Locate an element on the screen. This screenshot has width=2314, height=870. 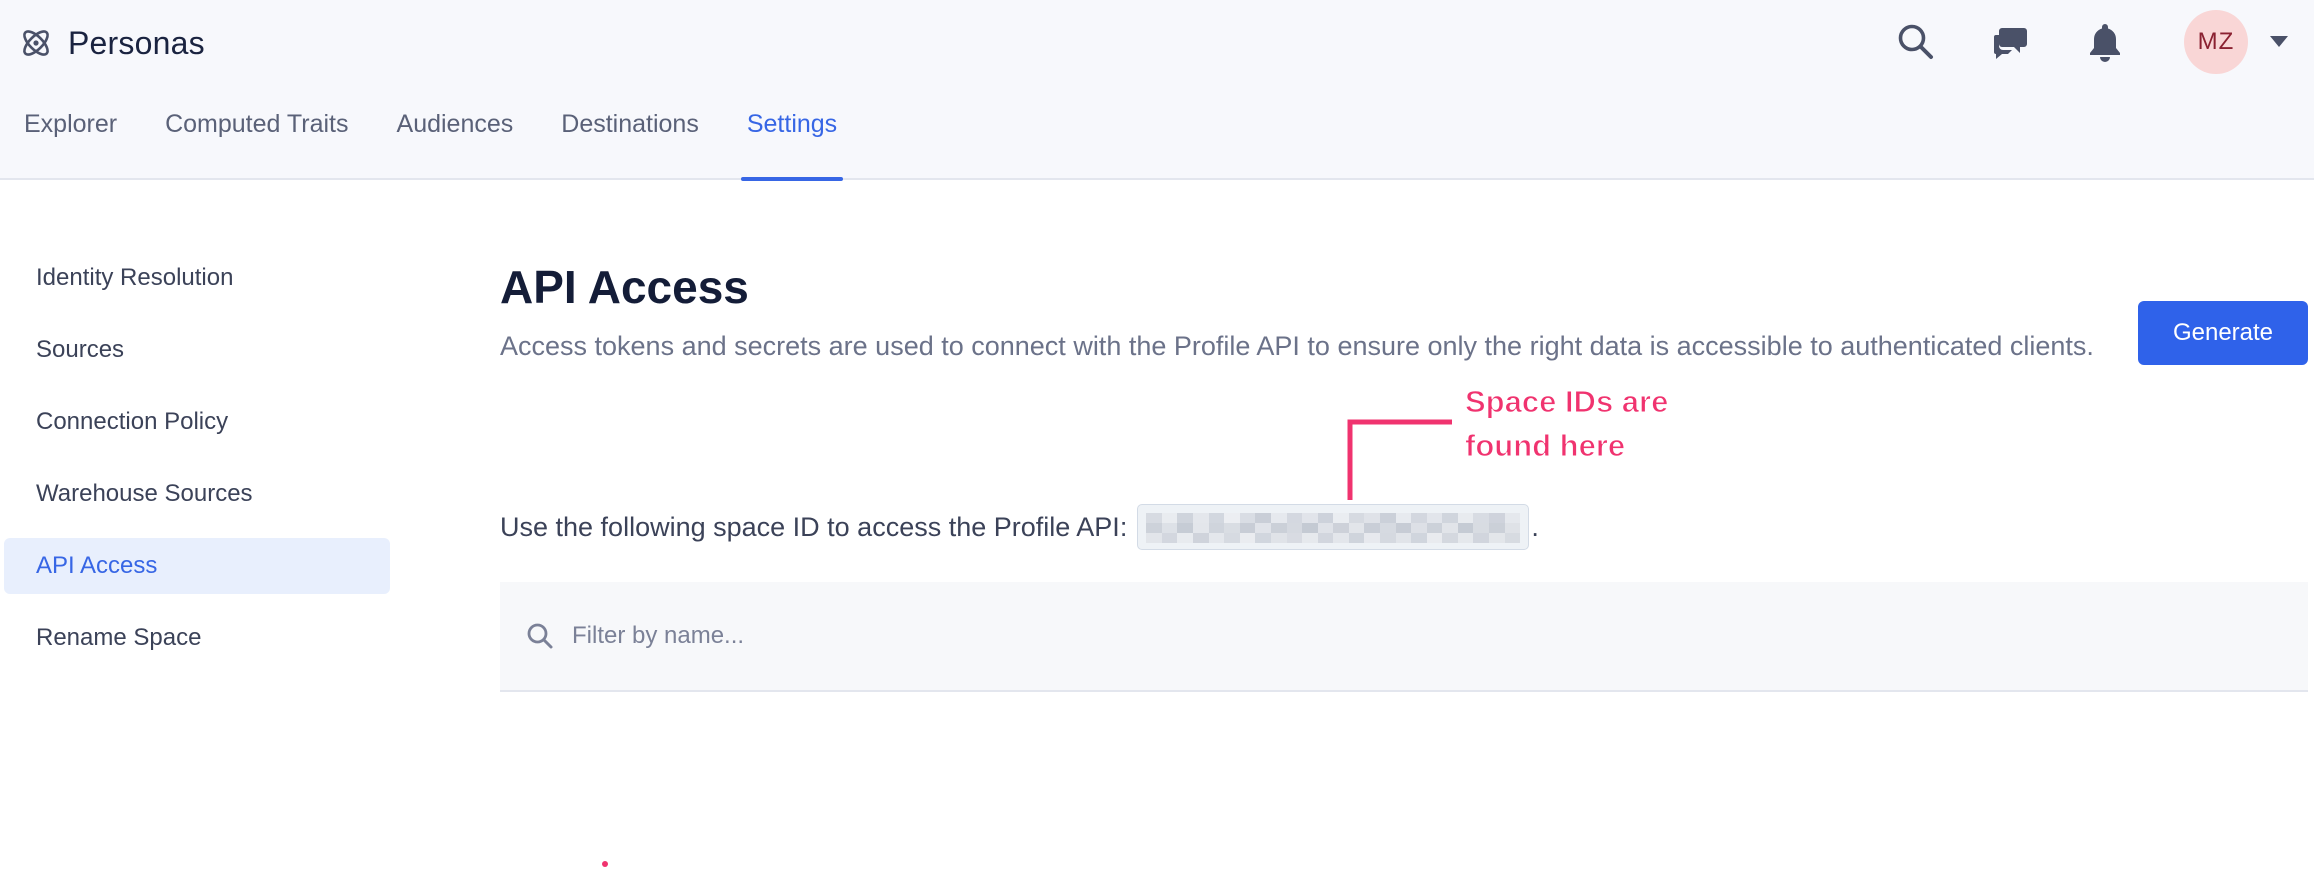
tab-destinations: Destinations is located at coordinates (630, 140).